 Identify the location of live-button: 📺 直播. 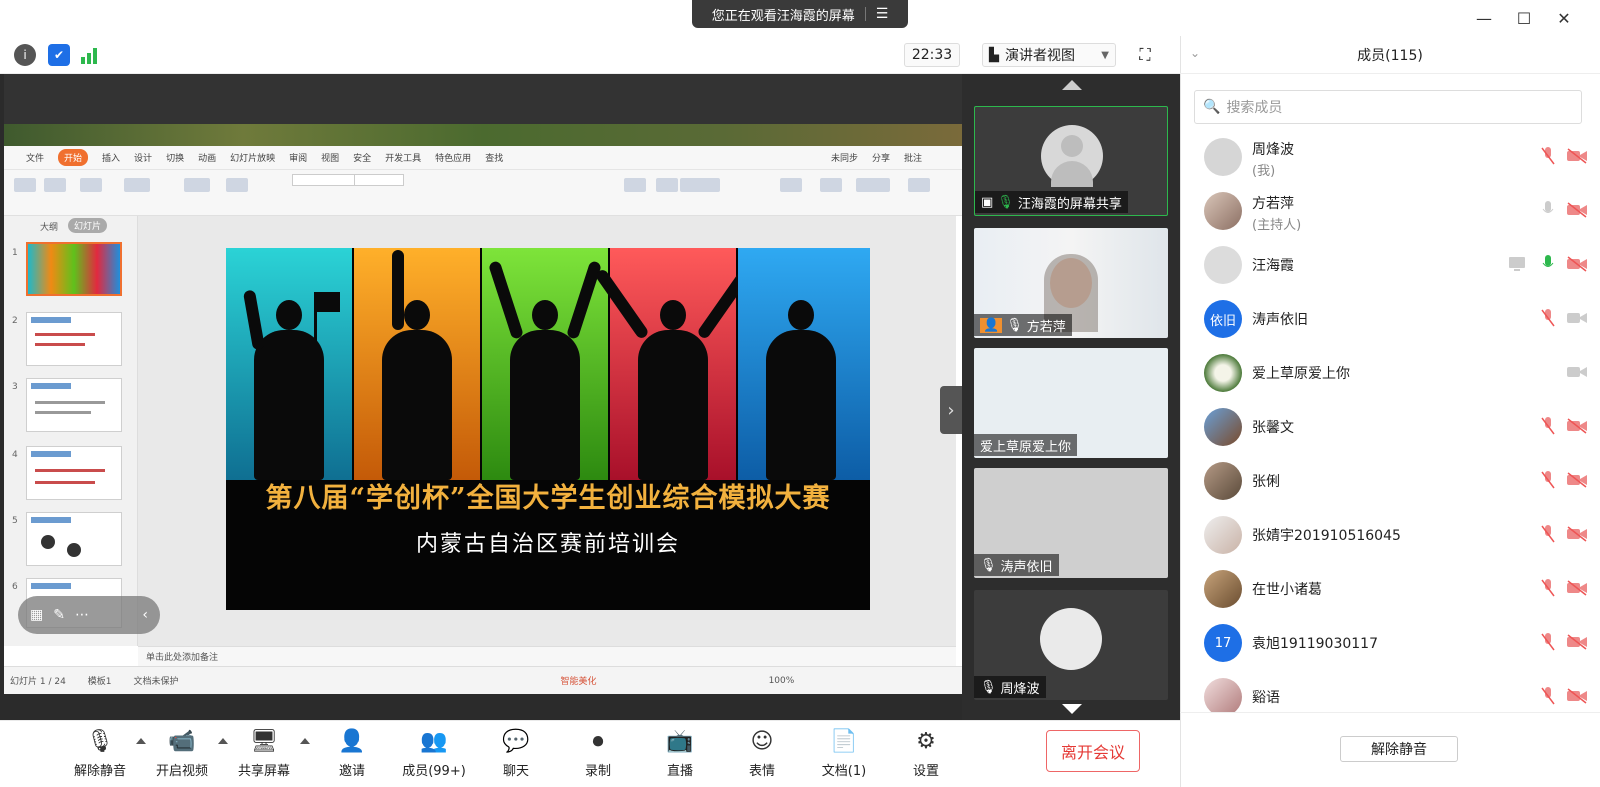
(680, 756).